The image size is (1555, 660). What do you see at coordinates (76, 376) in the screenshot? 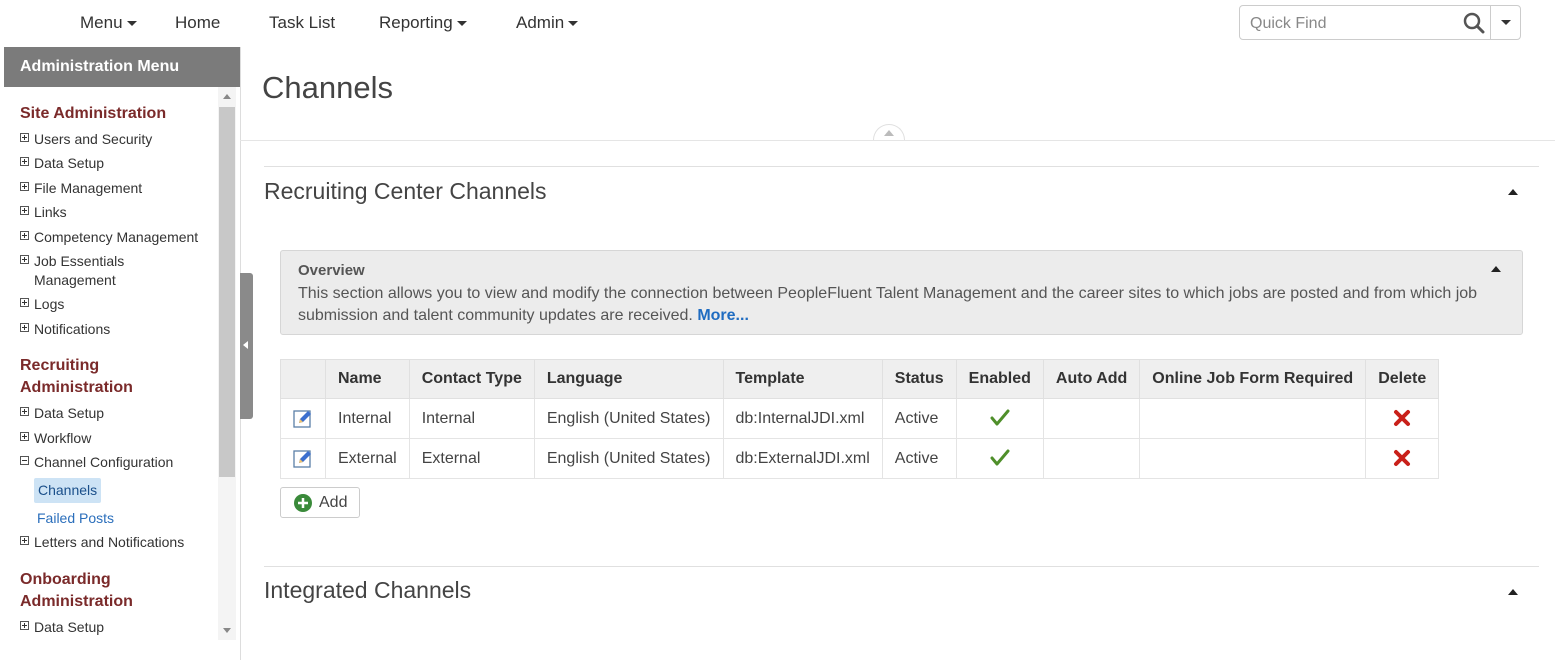
I see `section-recruiting-administration: Recruiting Administration` at bounding box center [76, 376].